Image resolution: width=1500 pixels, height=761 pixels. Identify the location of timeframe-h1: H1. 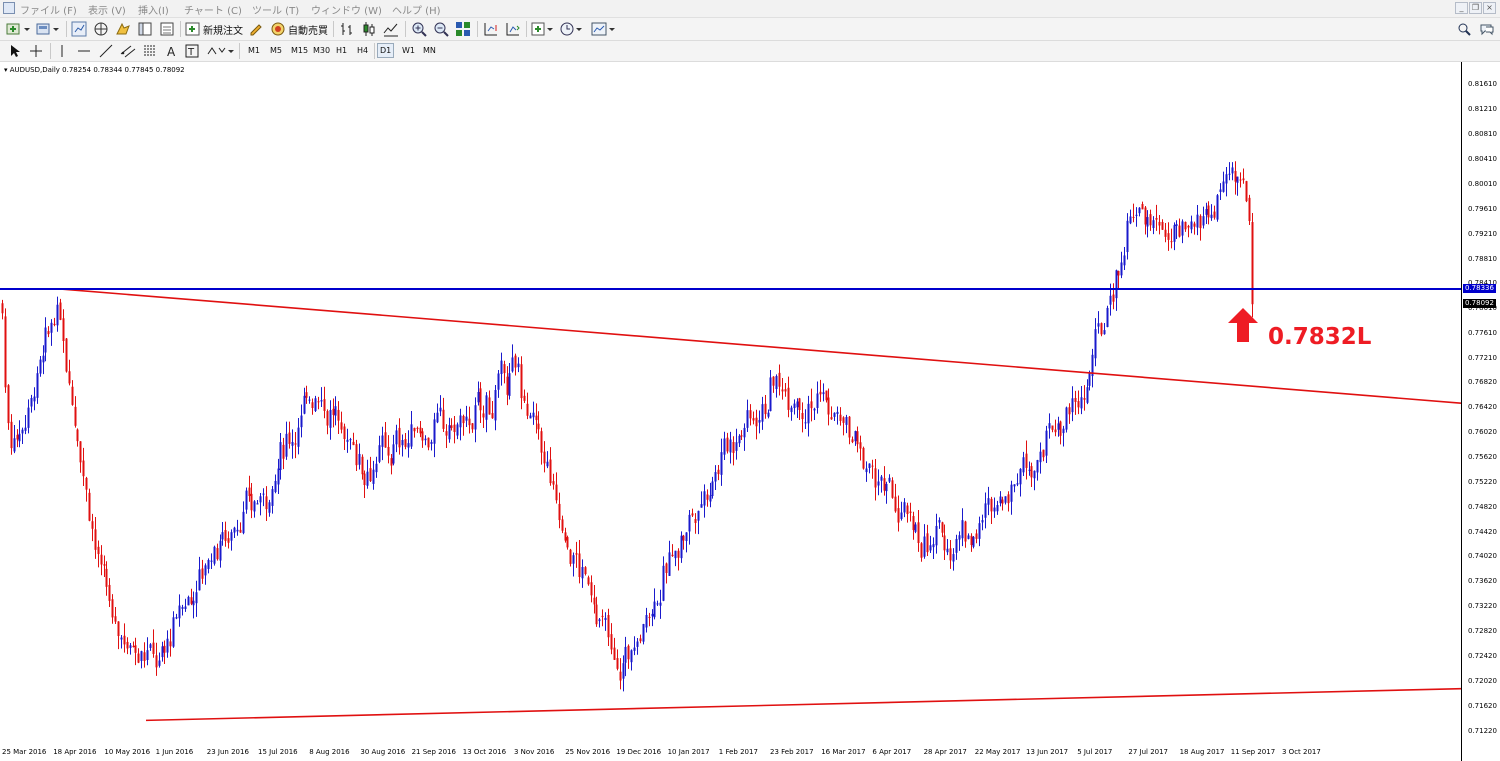
(341, 50).